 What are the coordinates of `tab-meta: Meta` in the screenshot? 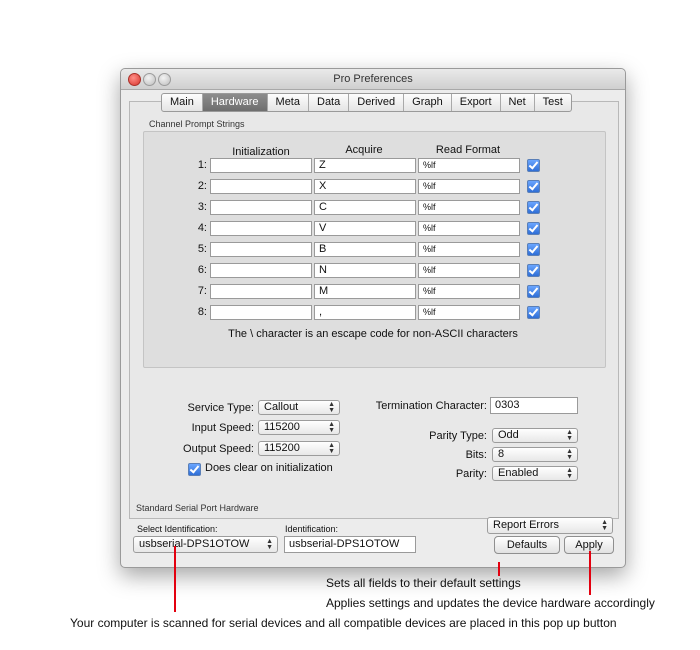 It's located at (288, 102).